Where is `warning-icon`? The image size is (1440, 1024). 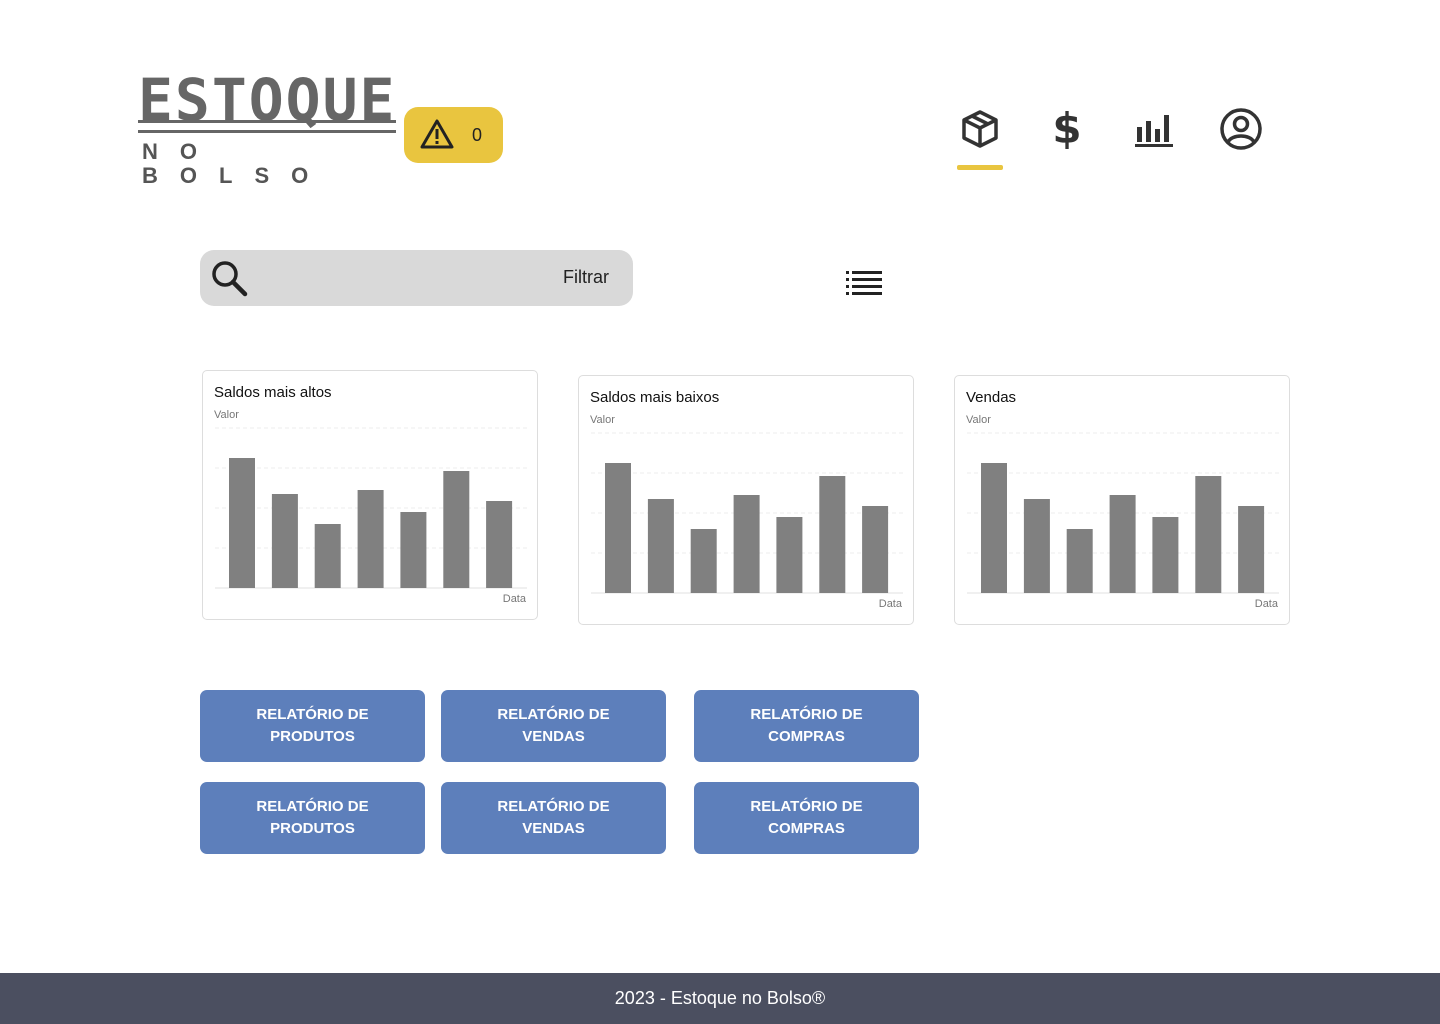 warning-icon is located at coordinates (437, 134).